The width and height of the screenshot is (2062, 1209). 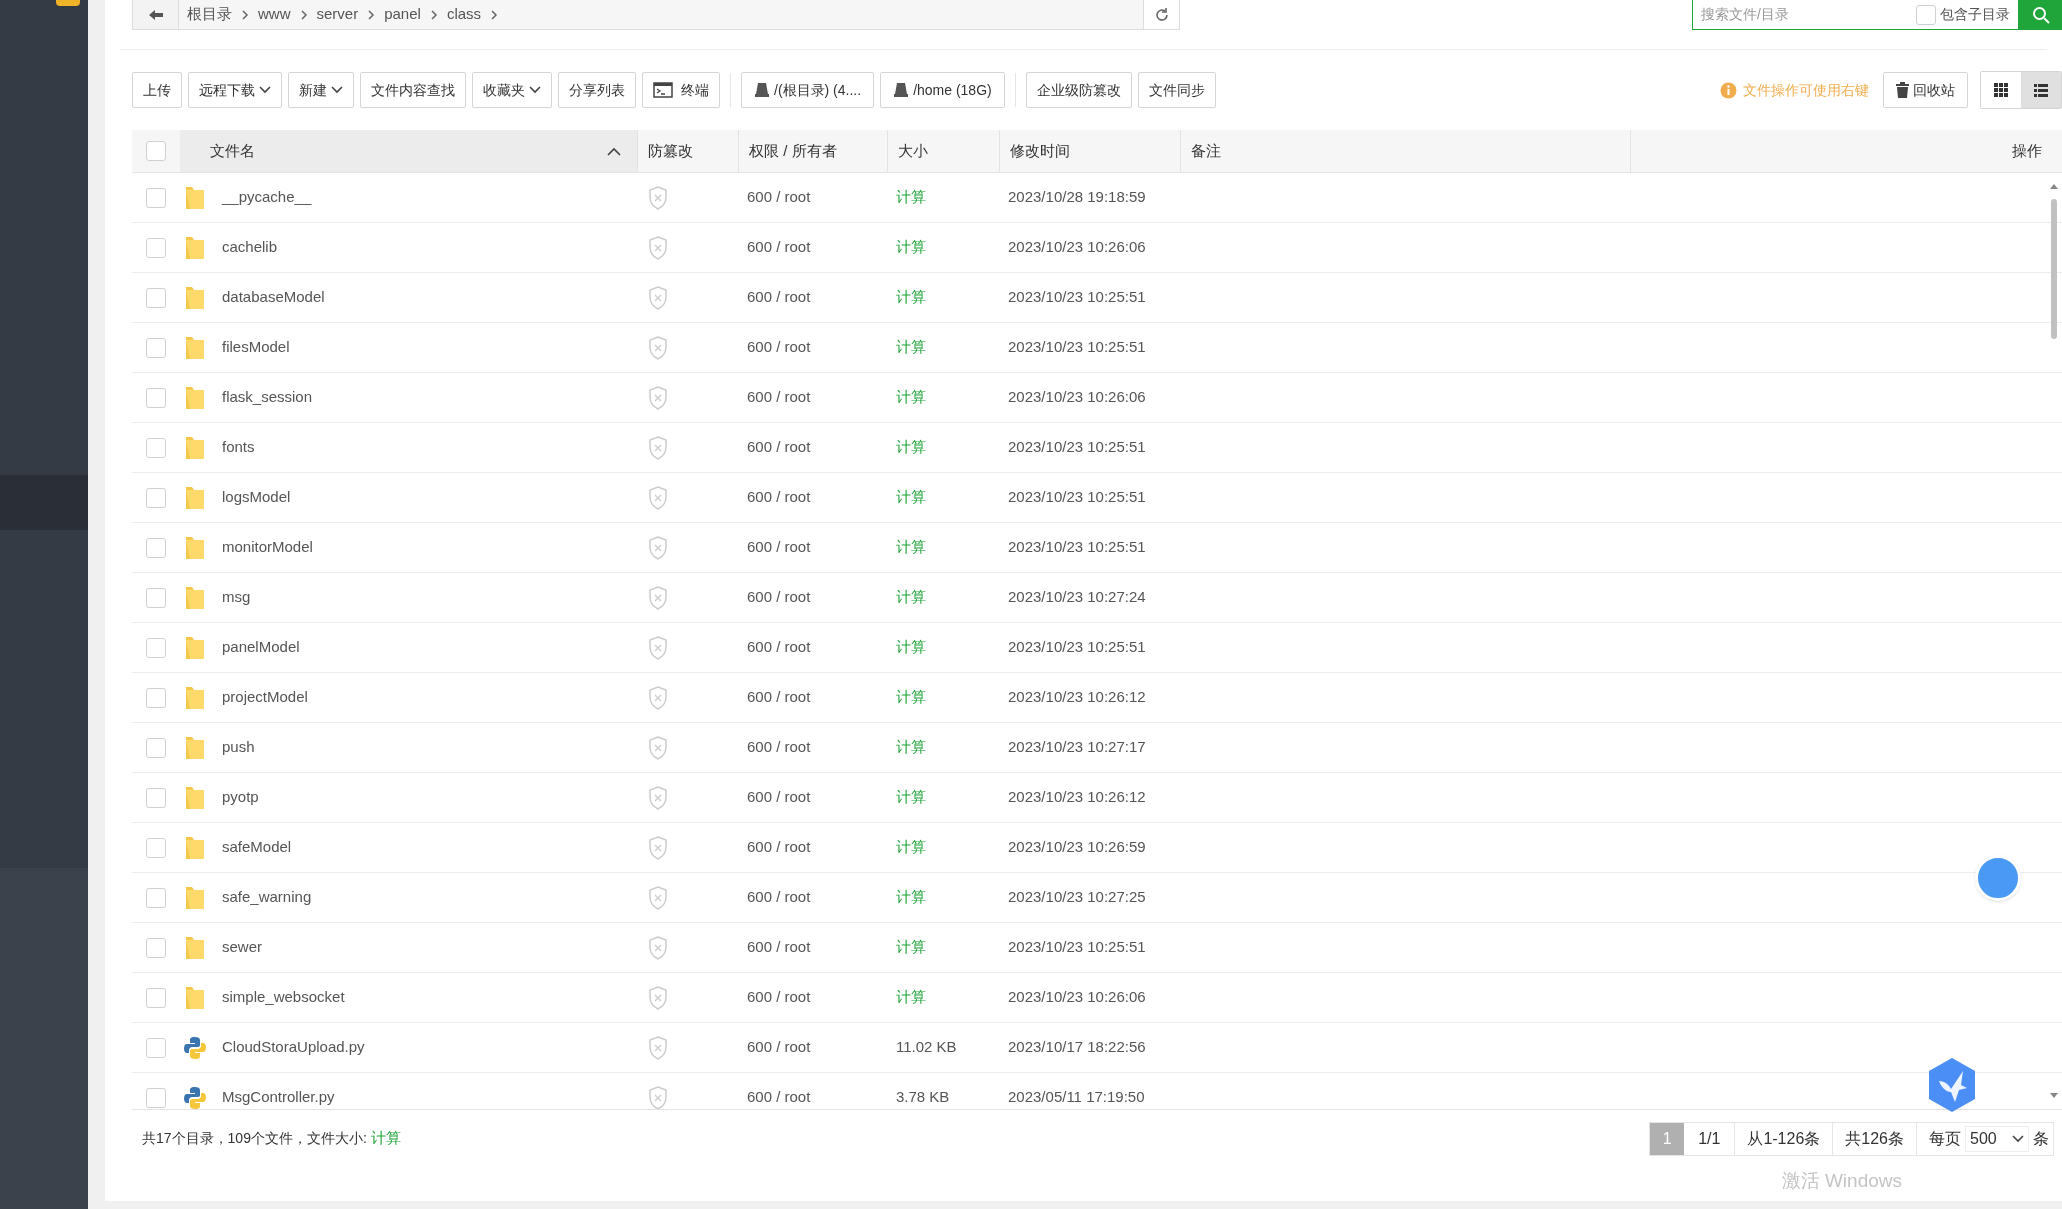 What do you see at coordinates (337, 14) in the screenshot?
I see `breadcrumb-item: server` at bounding box center [337, 14].